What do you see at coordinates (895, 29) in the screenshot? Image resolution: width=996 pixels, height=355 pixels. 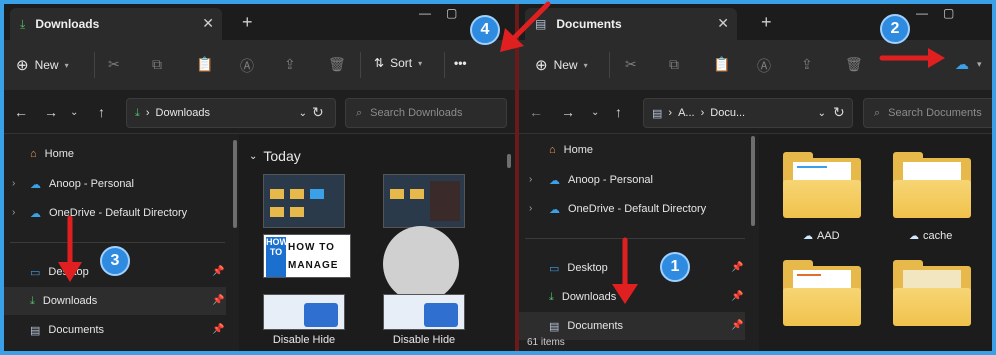 I see `step-badge-2: 2` at bounding box center [895, 29].